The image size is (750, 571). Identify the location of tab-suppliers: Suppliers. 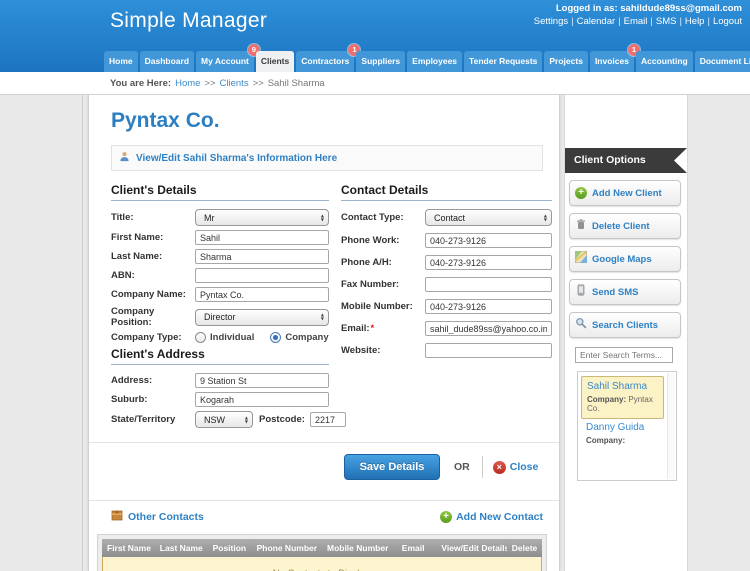
(381, 61).